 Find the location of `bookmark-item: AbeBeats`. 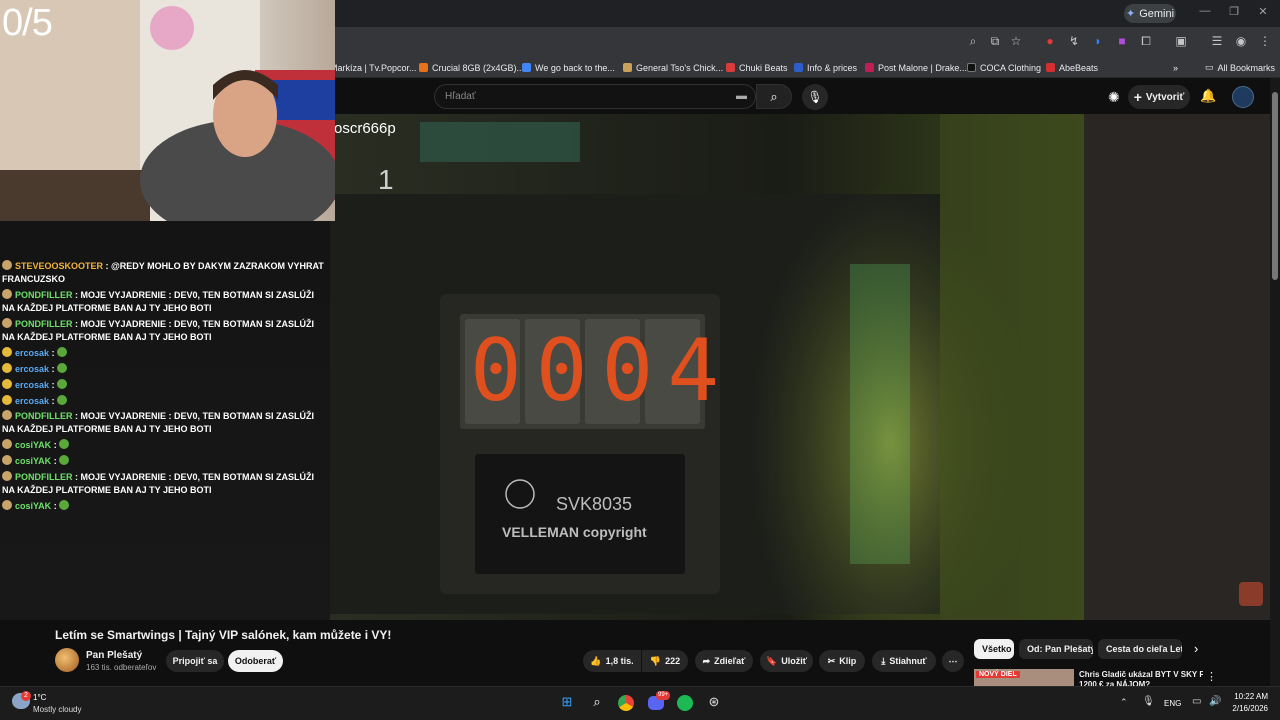

bookmark-item: AbeBeats is located at coordinates (1072, 67).